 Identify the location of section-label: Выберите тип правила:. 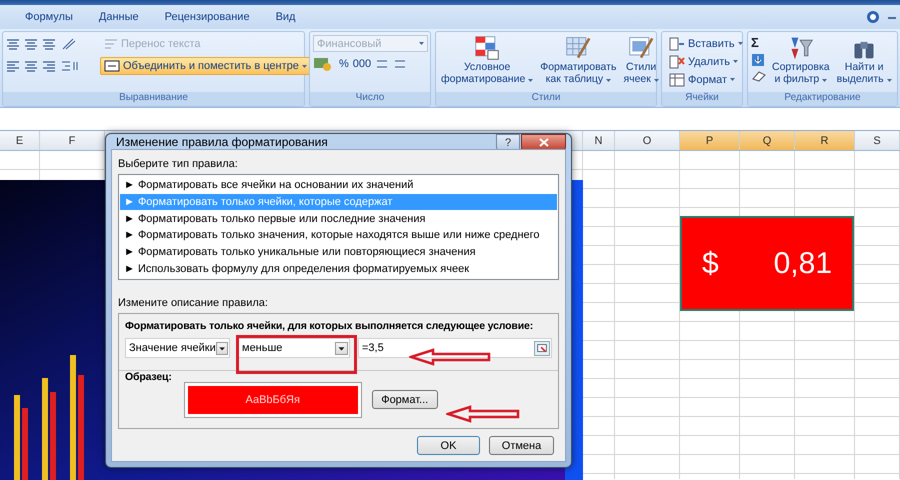
(178, 164).